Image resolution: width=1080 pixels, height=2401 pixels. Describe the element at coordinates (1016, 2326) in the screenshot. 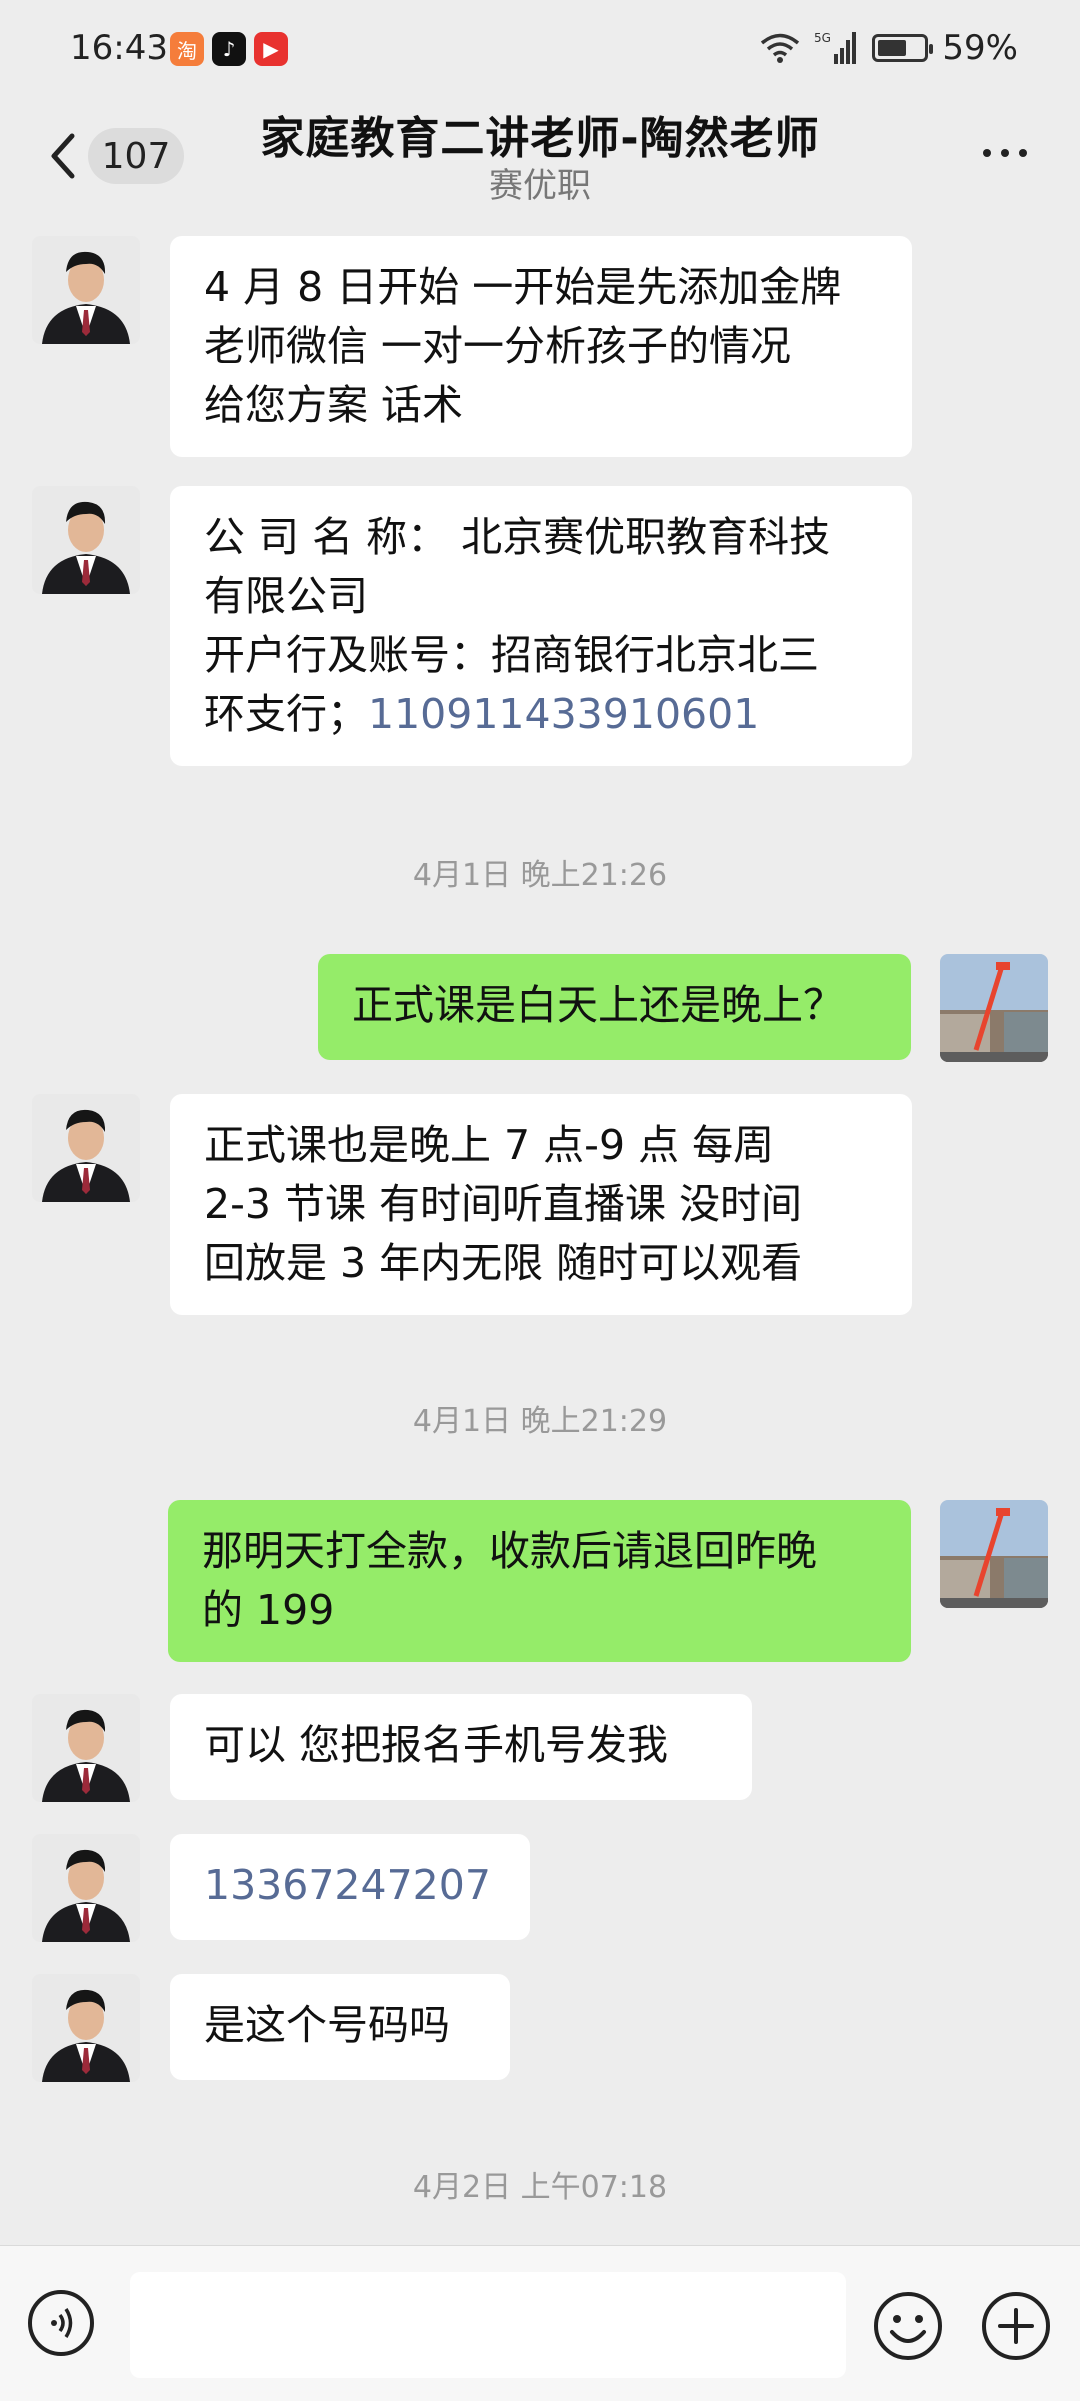

I see `more-actions-plus-icon` at that location.